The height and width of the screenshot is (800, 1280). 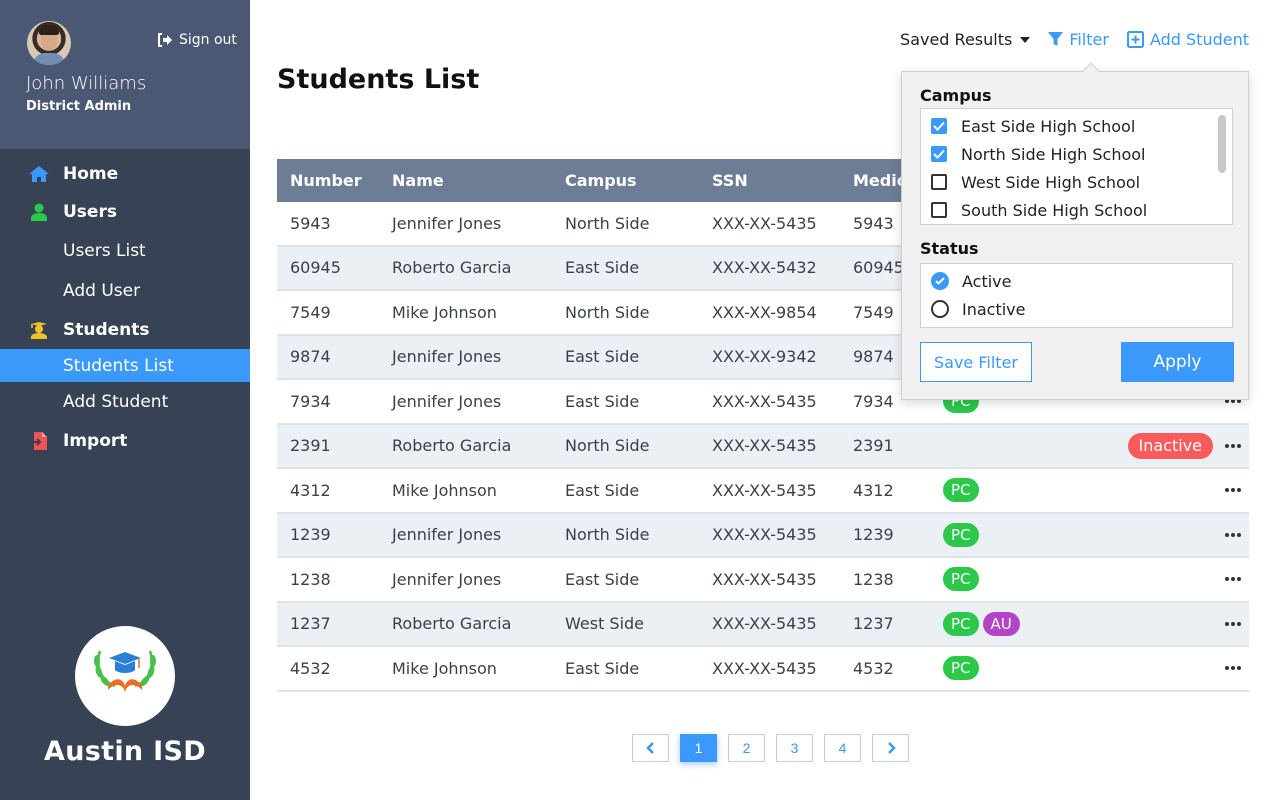 I want to click on campus-option: North Side High School, so click(x=1076, y=154).